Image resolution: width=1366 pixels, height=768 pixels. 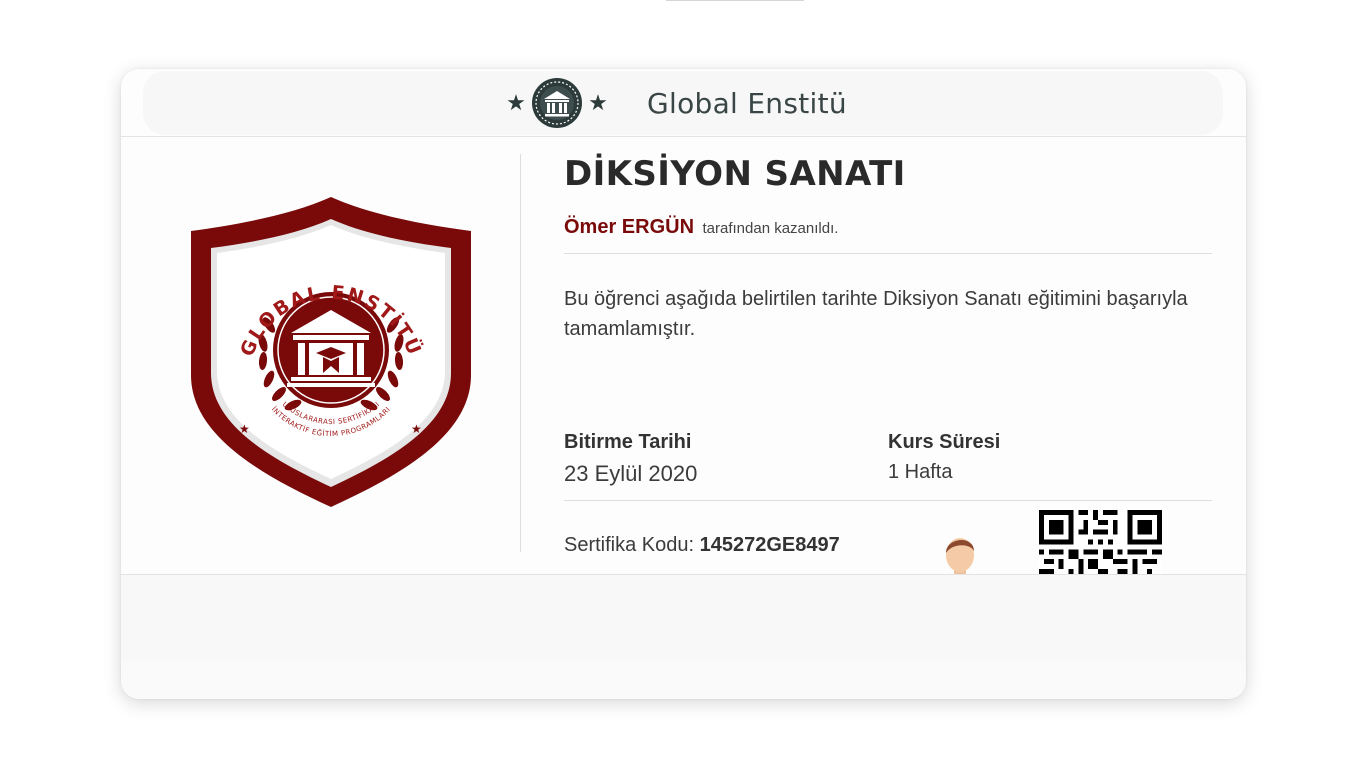 What do you see at coordinates (735, 174) in the screenshot?
I see `course-title: DİKSİYON SANATI` at bounding box center [735, 174].